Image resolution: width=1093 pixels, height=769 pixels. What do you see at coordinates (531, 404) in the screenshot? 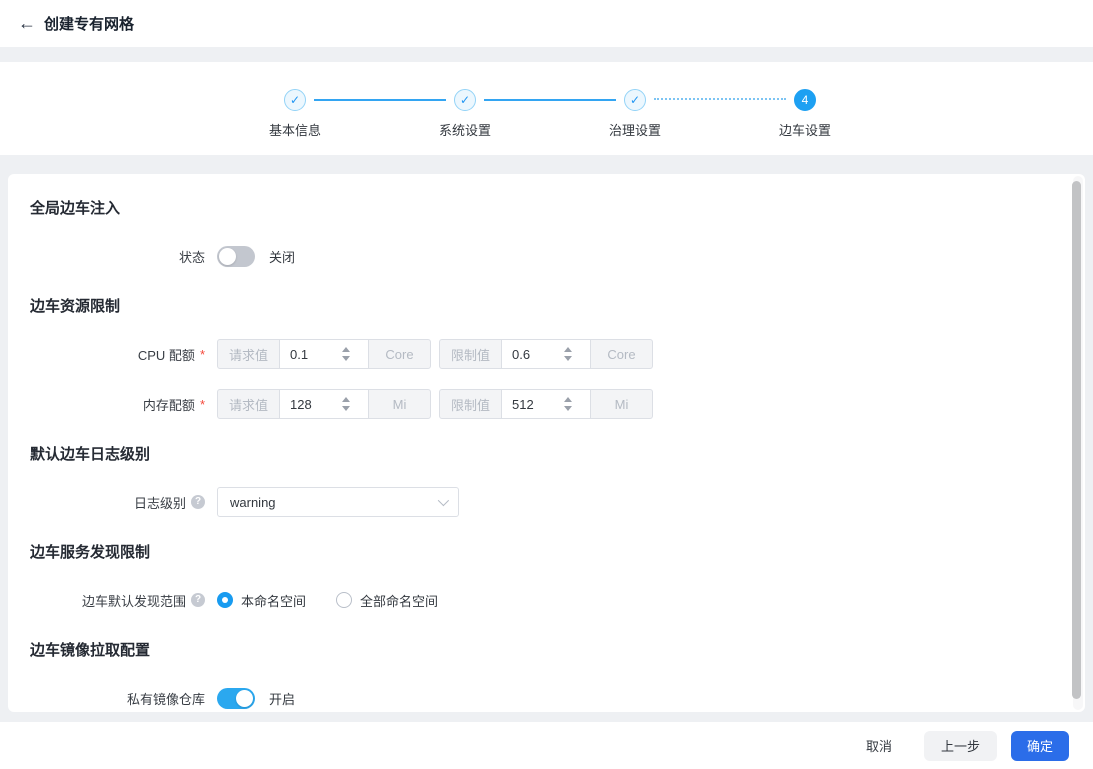
I see `memory-limit-input` at bounding box center [531, 404].